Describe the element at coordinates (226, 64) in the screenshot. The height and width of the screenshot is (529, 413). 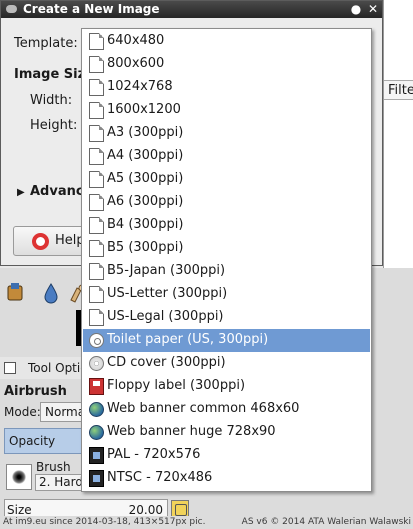
I see `menu-item: 800x600` at that location.